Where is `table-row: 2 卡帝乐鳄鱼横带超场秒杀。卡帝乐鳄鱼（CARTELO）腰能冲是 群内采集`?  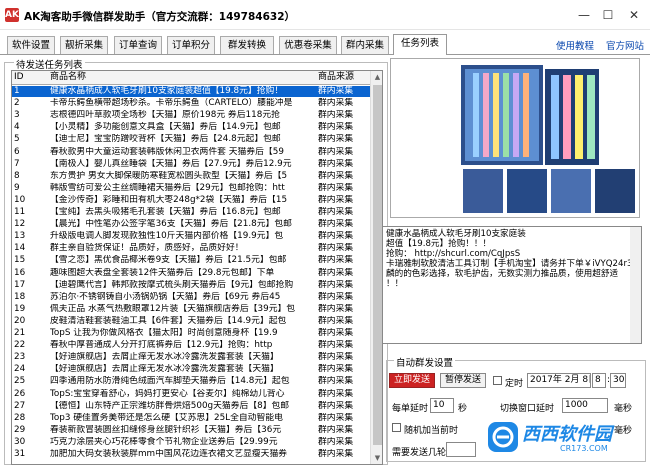 table-row: 2 卡帝乐鳄鱼横带超场秒杀。卡帝乐鳄鱼（CARTELO）腰能冲是 群内采集 is located at coordinates (191, 103).